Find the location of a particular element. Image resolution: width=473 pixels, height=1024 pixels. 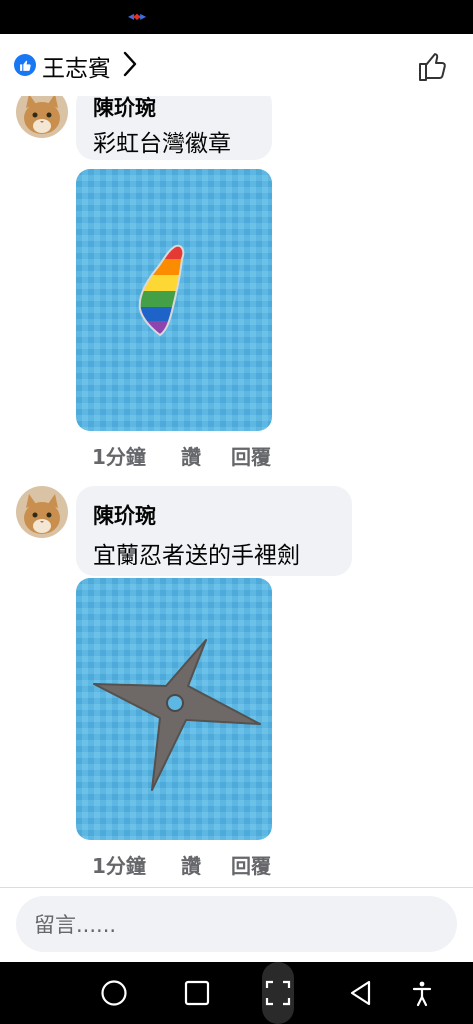

comment-photo-shuriken is located at coordinates (174, 709).